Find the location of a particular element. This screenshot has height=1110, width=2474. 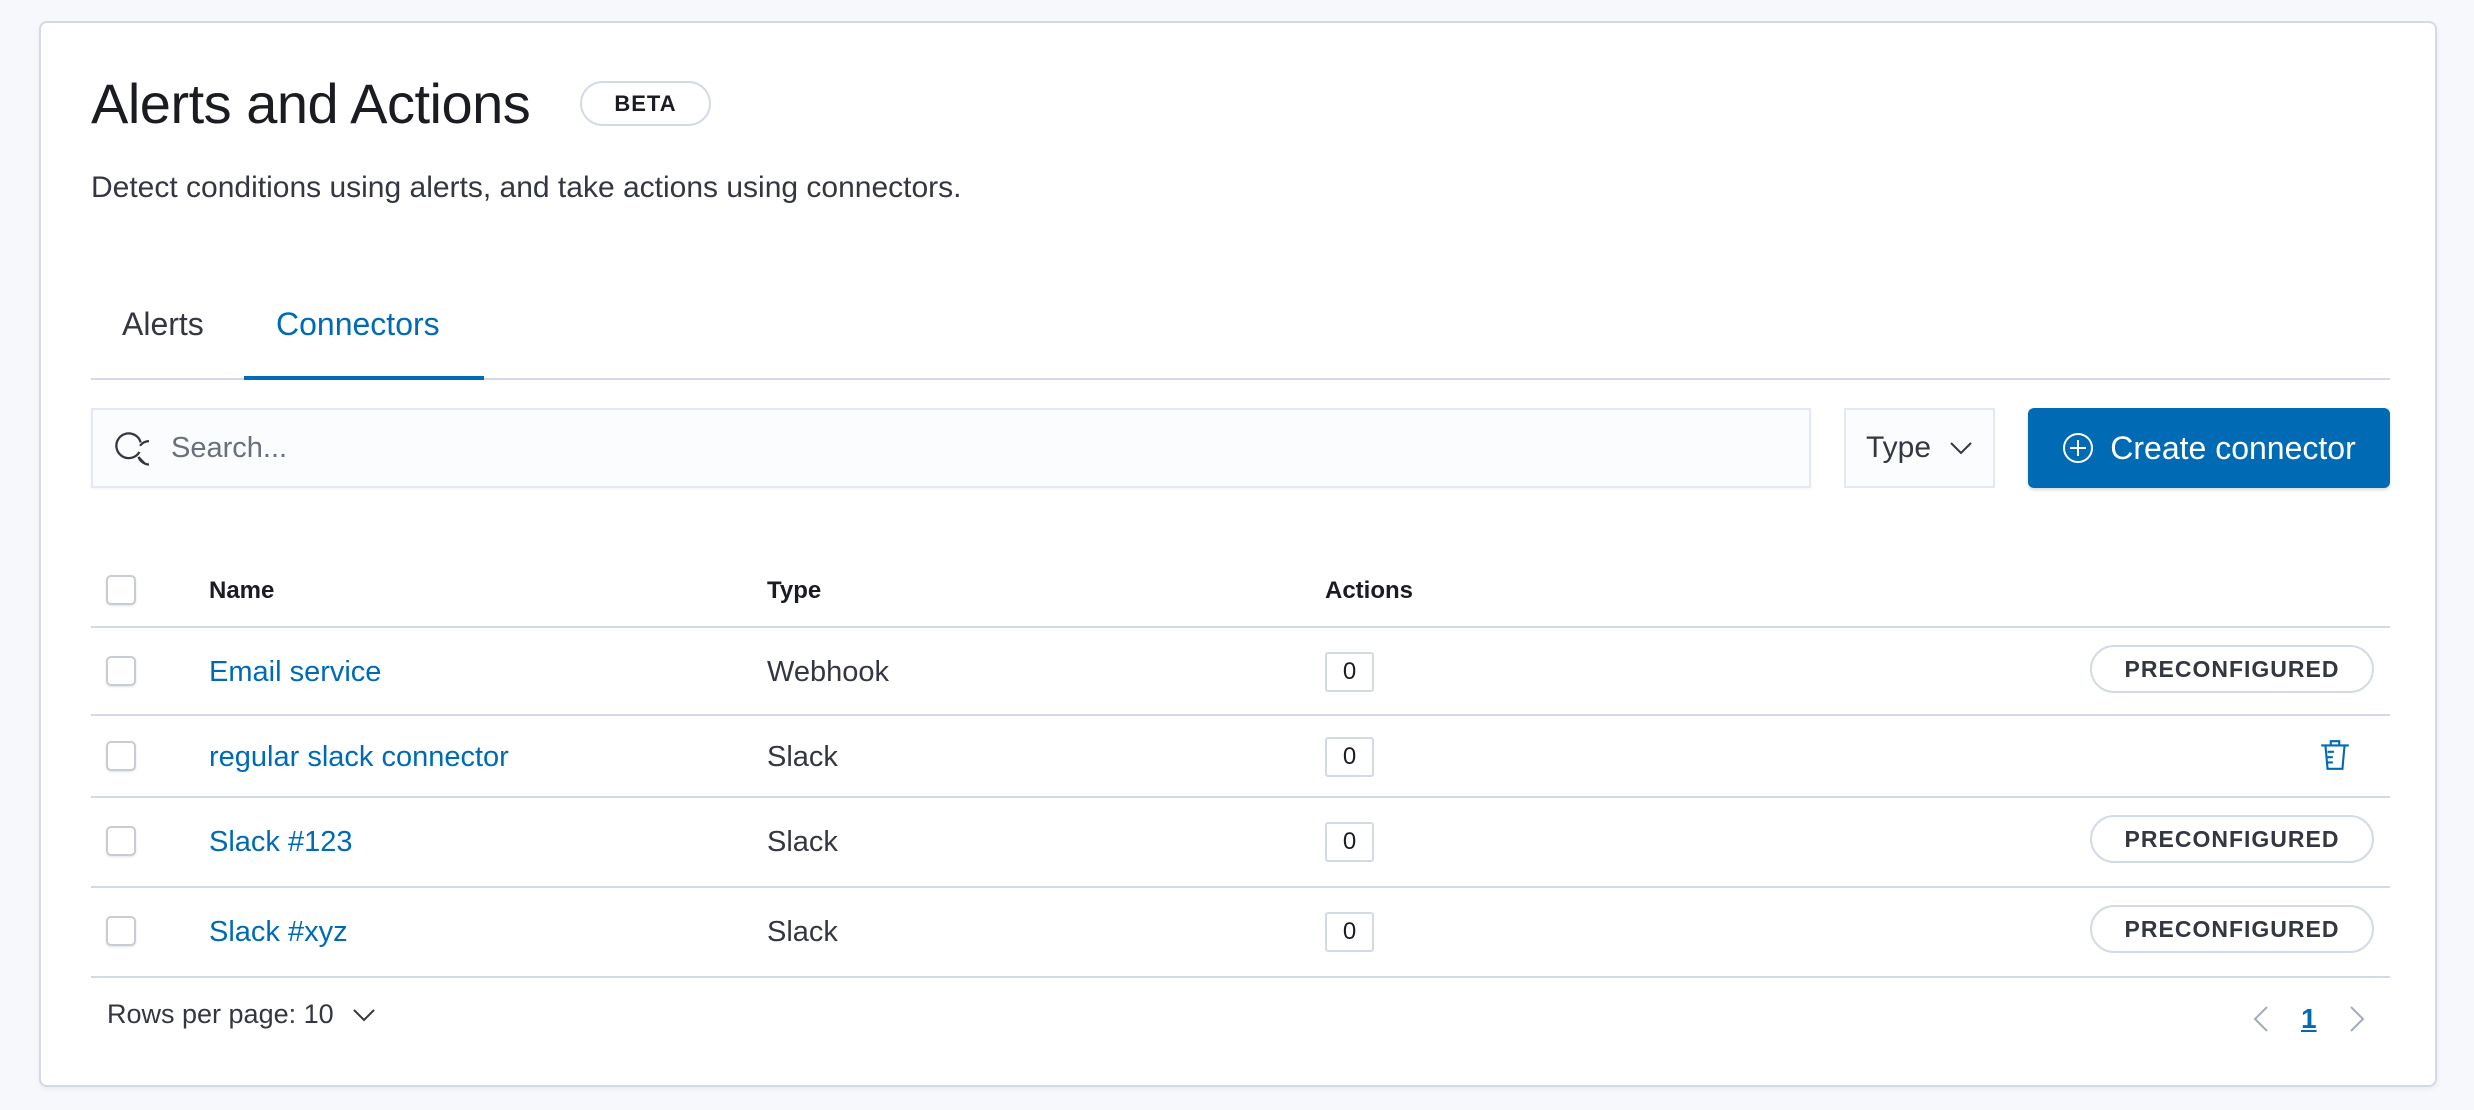

connector-name-link: Slack #123 is located at coordinates (281, 842).